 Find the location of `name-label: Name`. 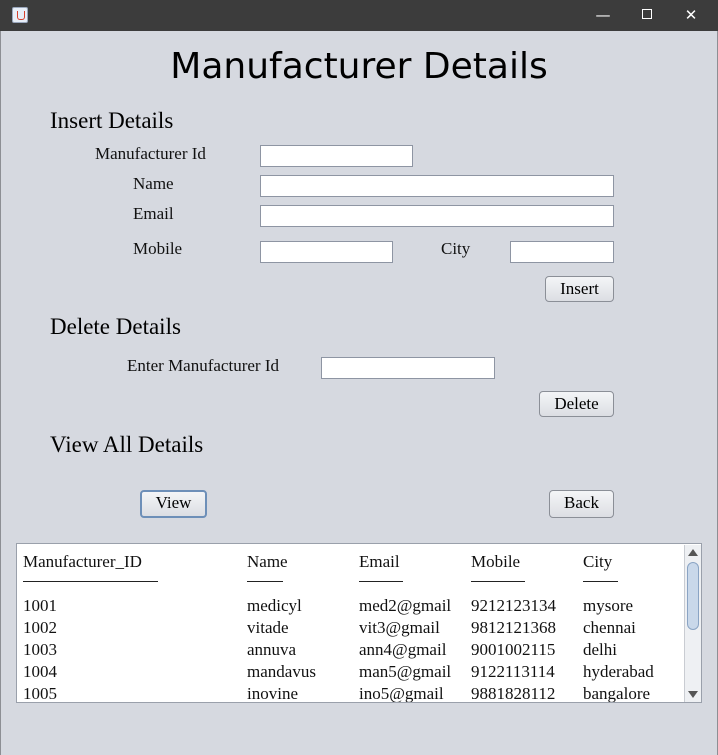

name-label: Name is located at coordinates (153, 183).